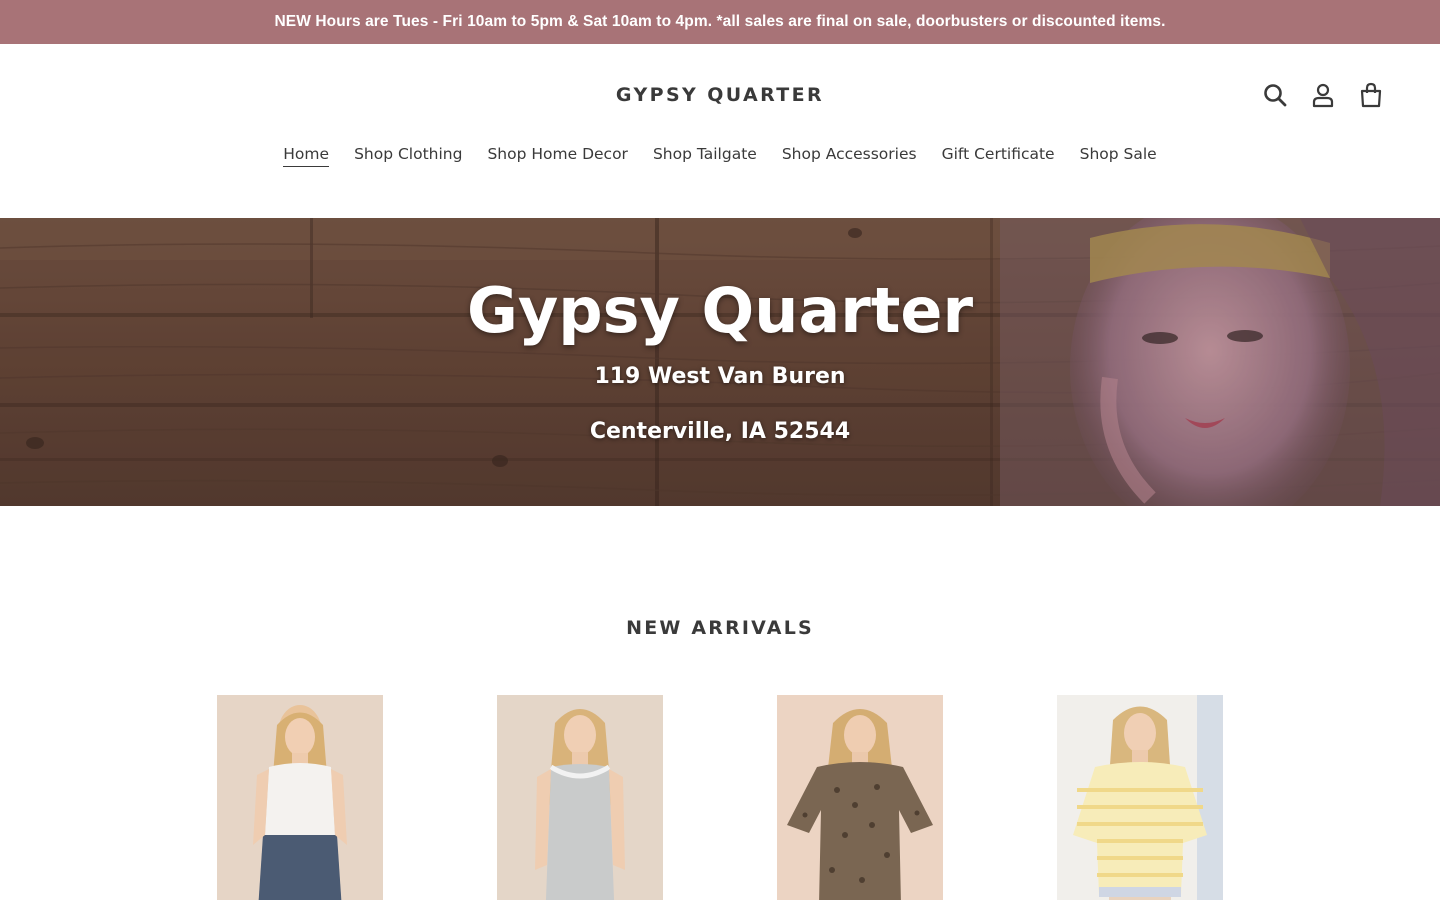 The image size is (1440, 900). Describe the element at coordinates (849, 156) in the screenshot. I see `nav-item-shop-accessories: Shop Accessories` at that location.